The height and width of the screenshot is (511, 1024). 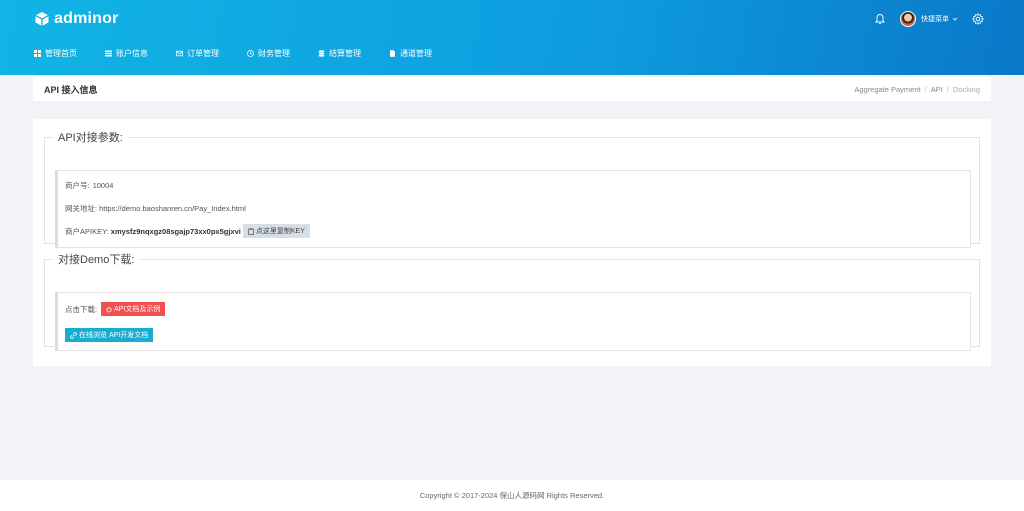 What do you see at coordinates (416, 53) in the screenshot?
I see `nav-label: 通道管理` at bounding box center [416, 53].